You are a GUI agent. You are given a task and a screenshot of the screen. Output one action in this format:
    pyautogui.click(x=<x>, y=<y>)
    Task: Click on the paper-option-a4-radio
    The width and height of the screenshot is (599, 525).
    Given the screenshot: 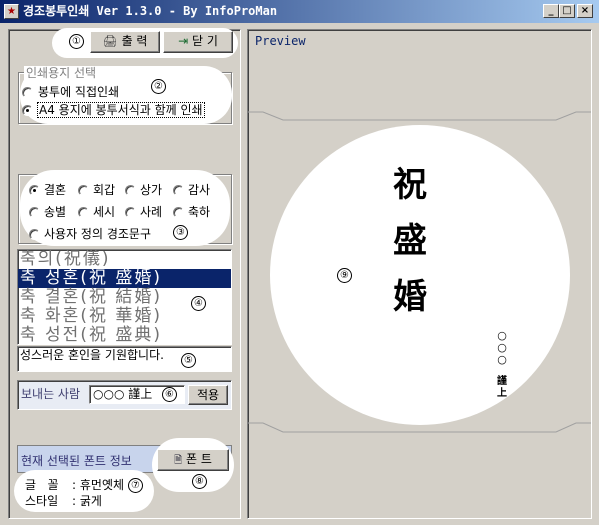 What is the action you would take?
    pyautogui.click(x=27, y=110)
    